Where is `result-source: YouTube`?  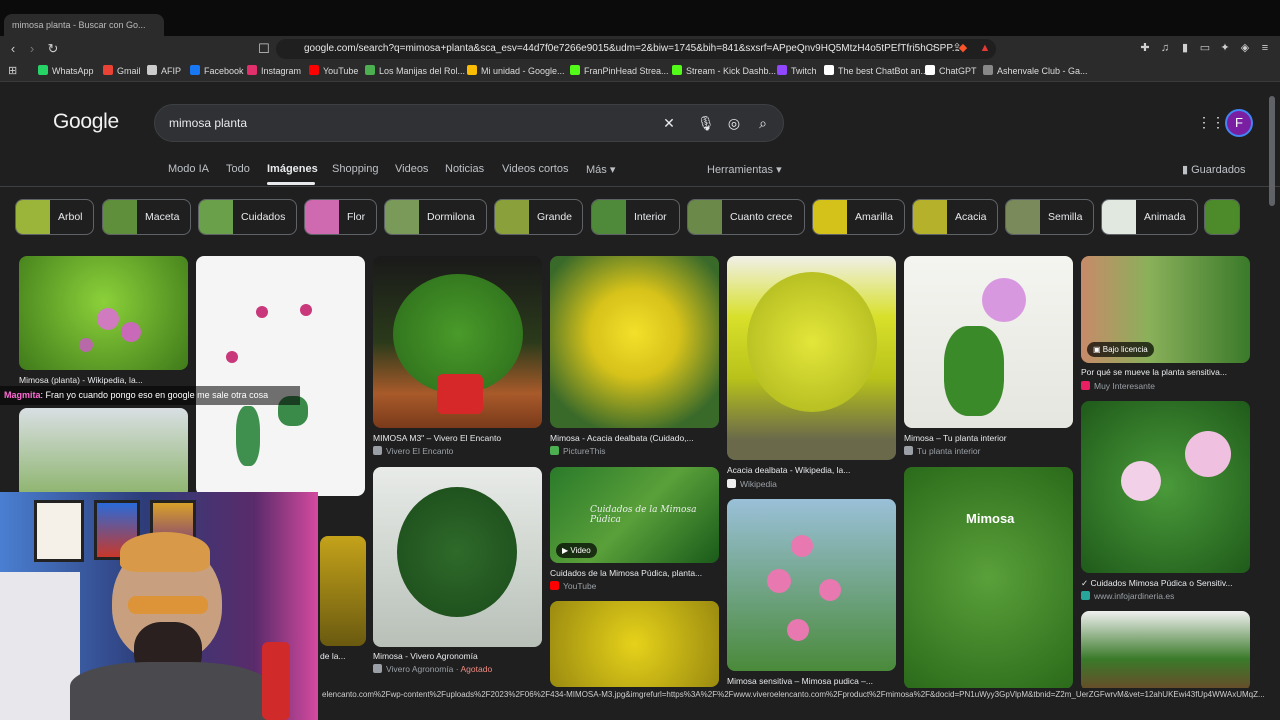 result-source: YouTube is located at coordinates (573, 586).